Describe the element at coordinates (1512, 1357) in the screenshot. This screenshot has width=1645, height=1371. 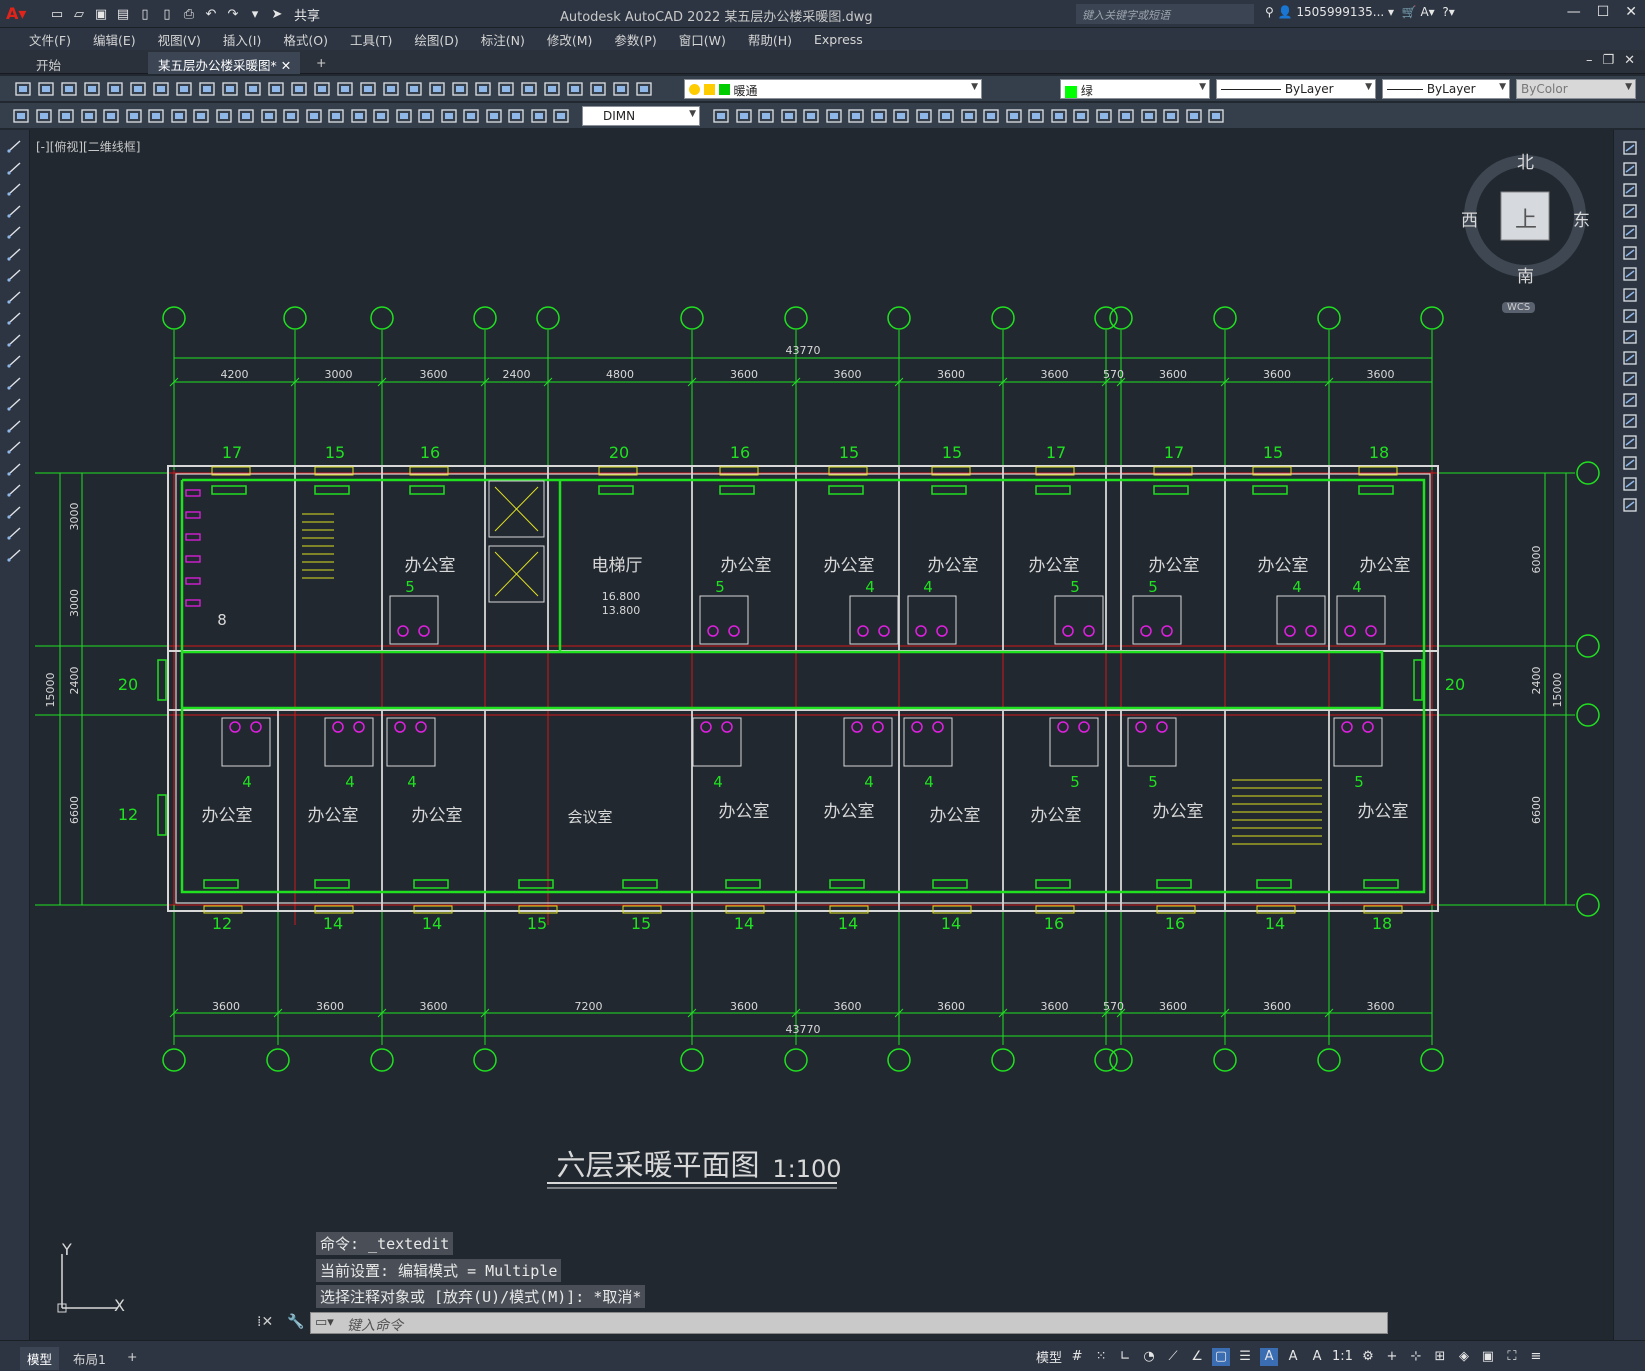
I see `clean-screen-icon: ⛶` at that location.